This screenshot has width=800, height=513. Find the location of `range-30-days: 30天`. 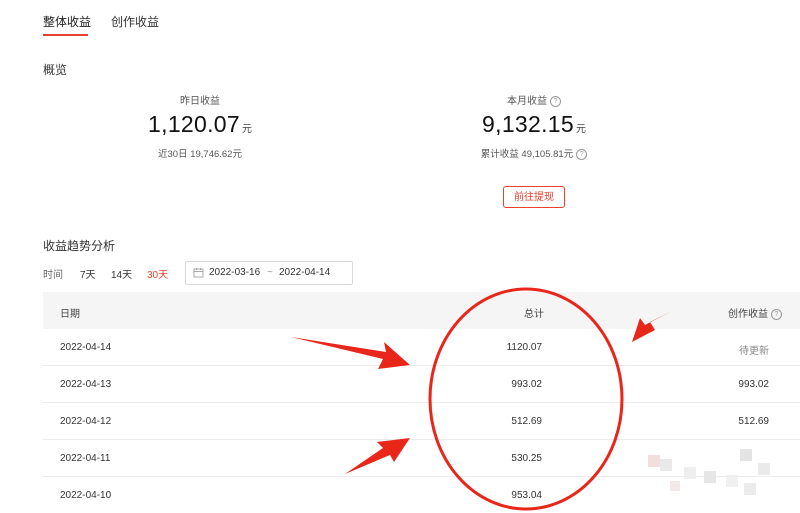

range-30-days: 30天 is located at coordinates (157, 273).